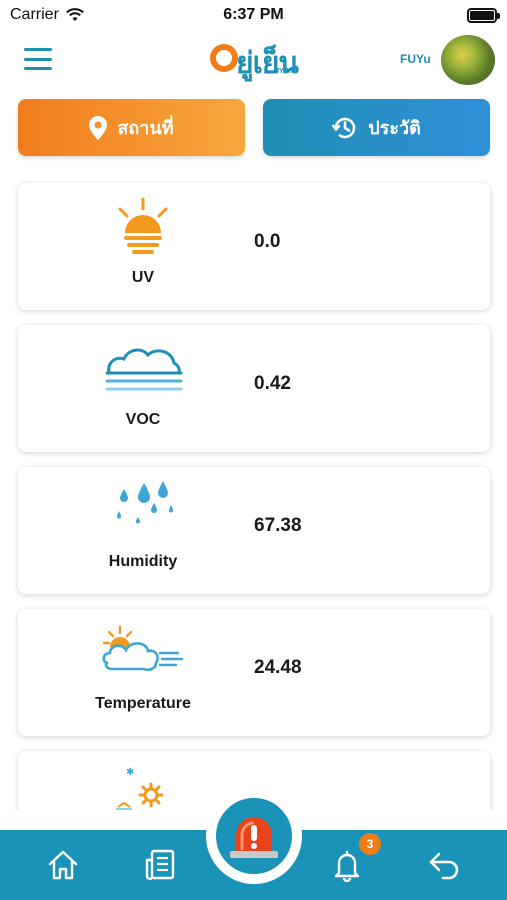 This screenshot has width=507, height=900. I want to click on sensor-label: VOC, so click(143, 419).